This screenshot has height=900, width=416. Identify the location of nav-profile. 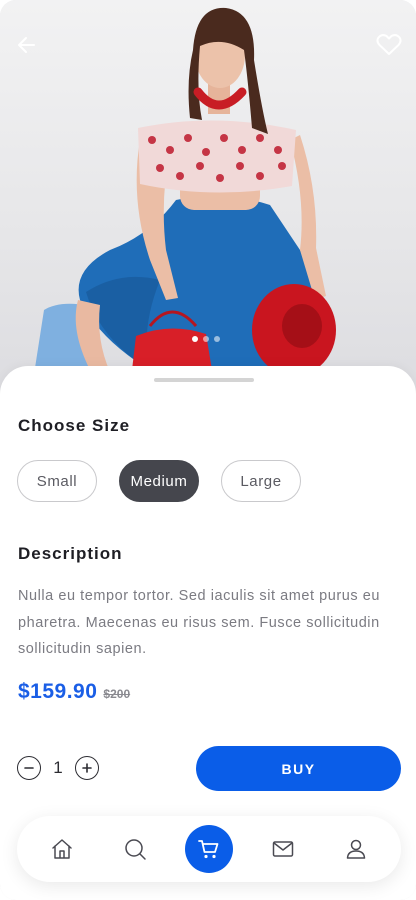
(356, 849).